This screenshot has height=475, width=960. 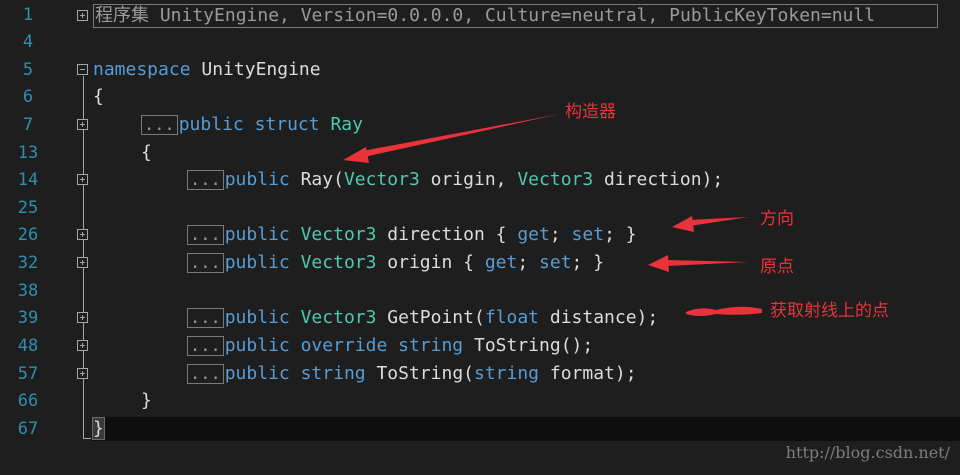 What do you see at coordinates (707, 263) in the screenshot?
I see `origin-arrow-shaft` at bounding box center [707, 263].